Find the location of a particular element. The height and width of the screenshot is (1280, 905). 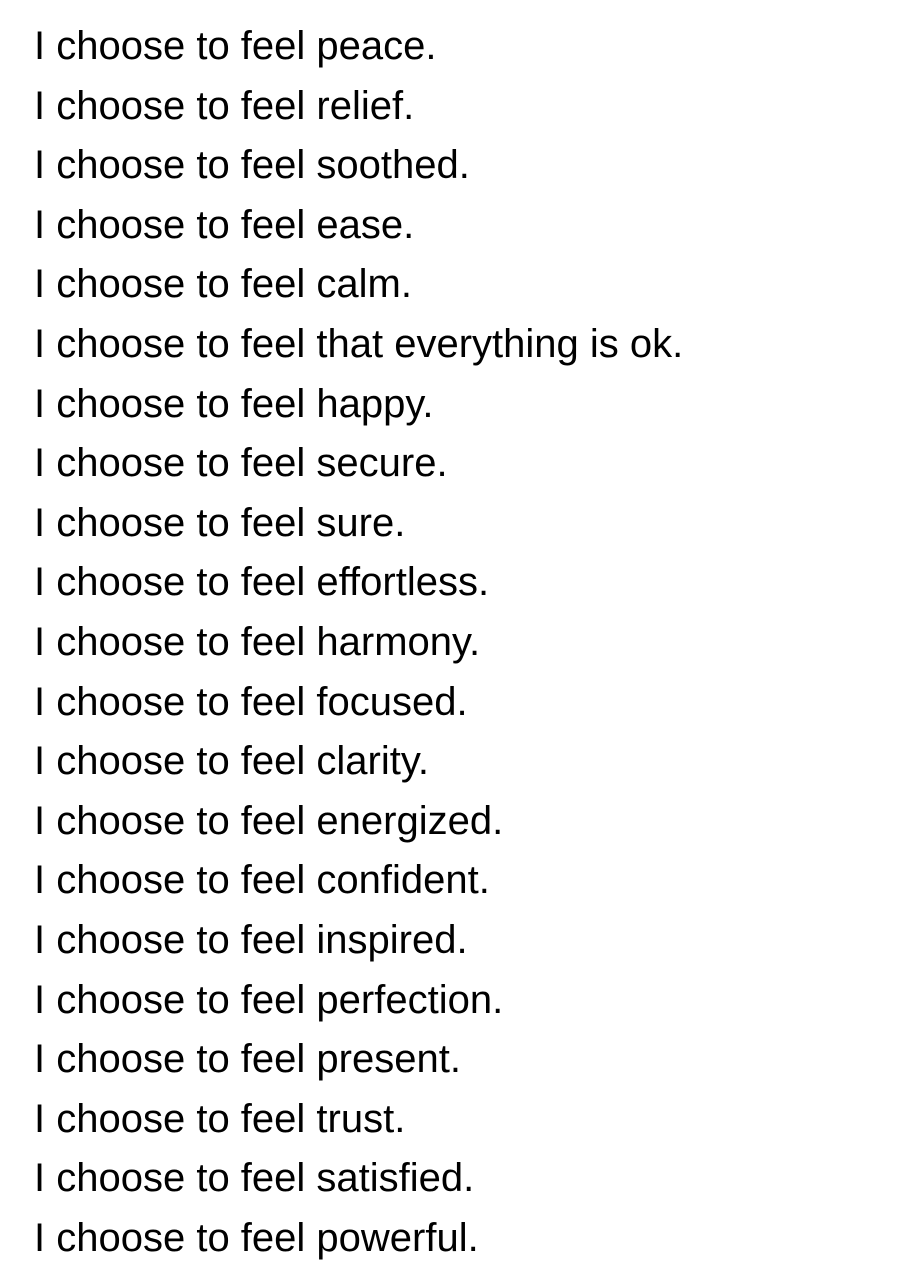

note-line-harmony: I choose to feel harmony. is located at coordinates (257, 641).